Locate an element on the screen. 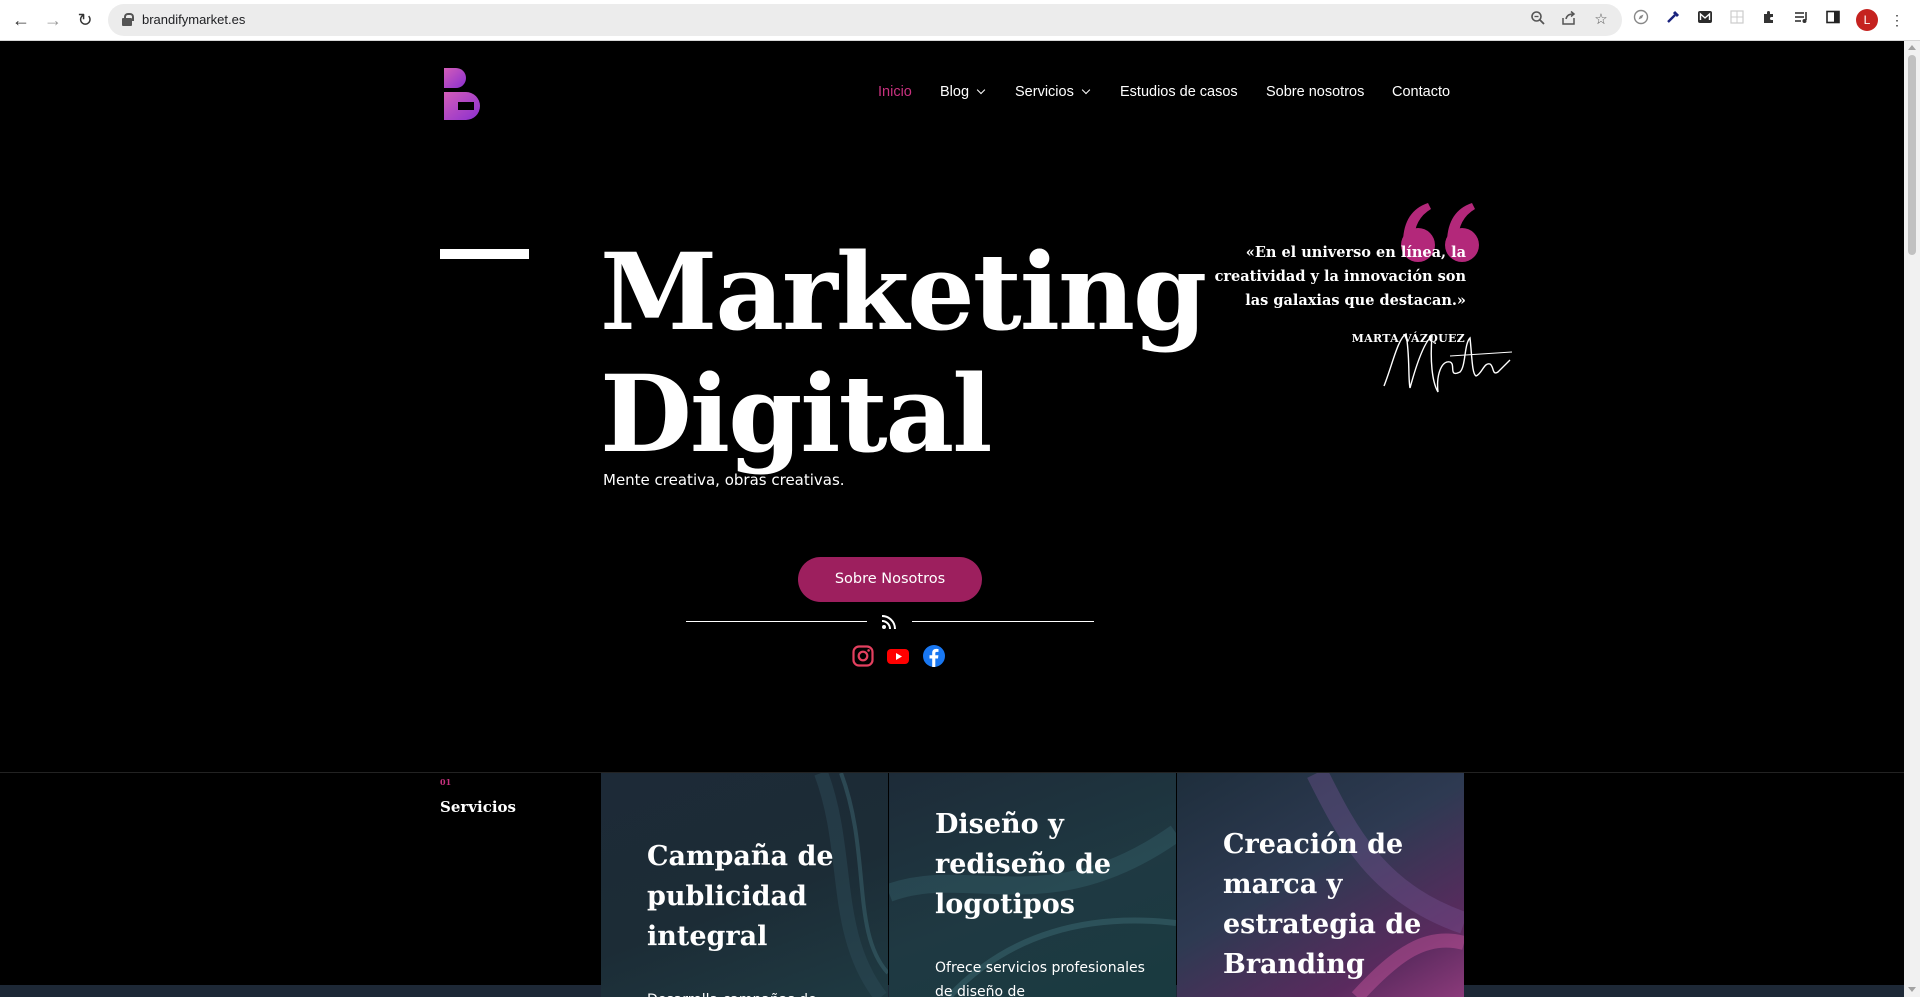 The image size is (1920, 997). hero-title: Marketing Digital is located at coordinates (903, 352).